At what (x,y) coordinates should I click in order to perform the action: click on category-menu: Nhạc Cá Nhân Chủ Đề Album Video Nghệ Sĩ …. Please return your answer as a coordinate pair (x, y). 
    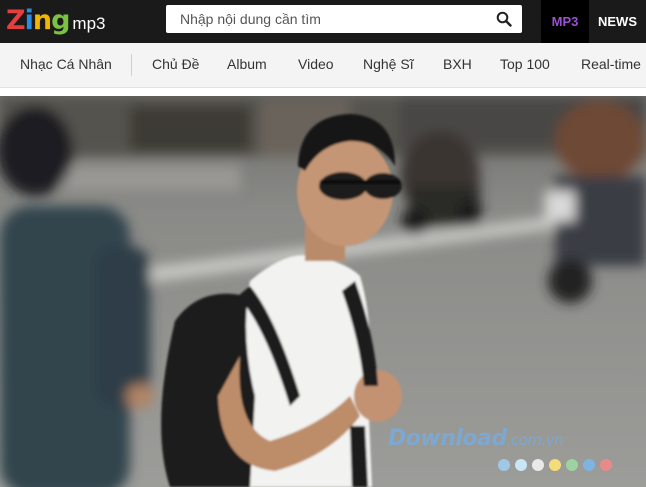
    Looking at the image, I should click on (323, 65).